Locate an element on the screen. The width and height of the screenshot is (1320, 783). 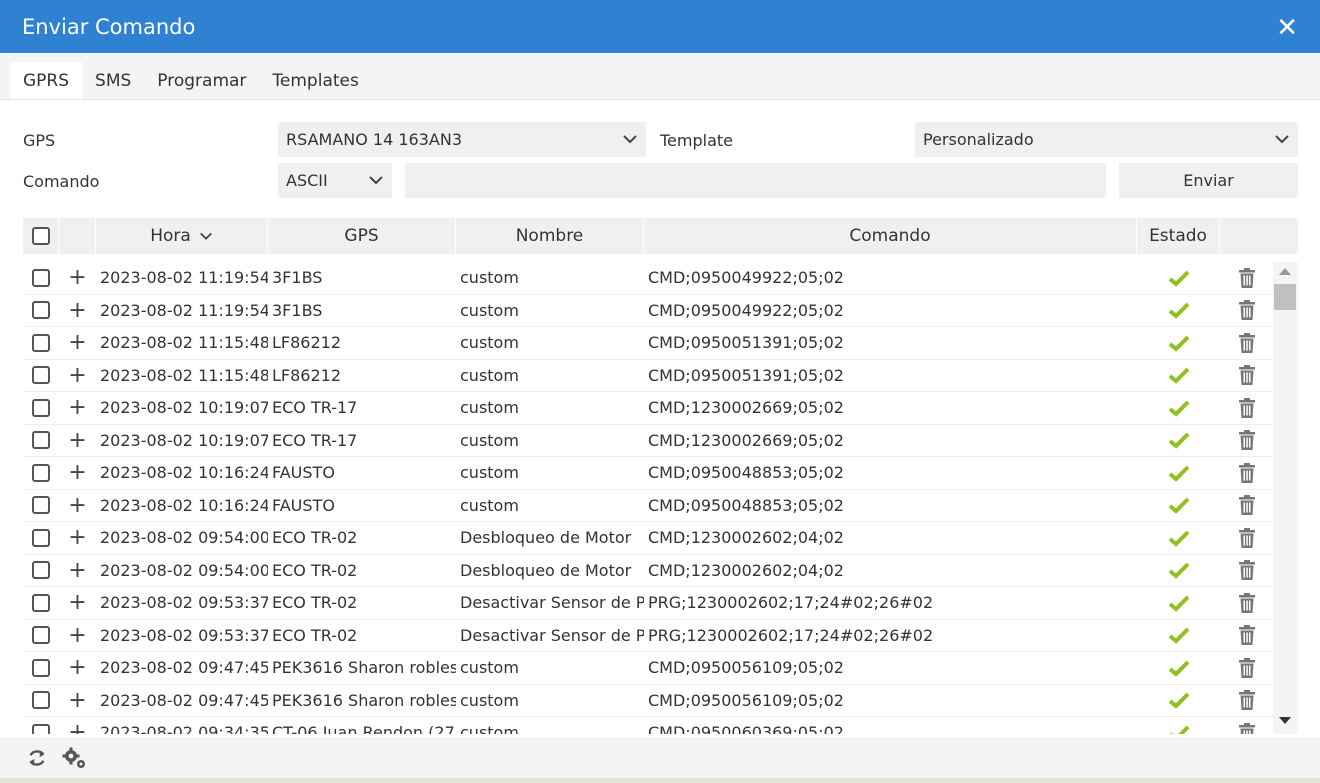
cell-gps: PEK3616 Sharon robles is located at coordinates (364, 668).